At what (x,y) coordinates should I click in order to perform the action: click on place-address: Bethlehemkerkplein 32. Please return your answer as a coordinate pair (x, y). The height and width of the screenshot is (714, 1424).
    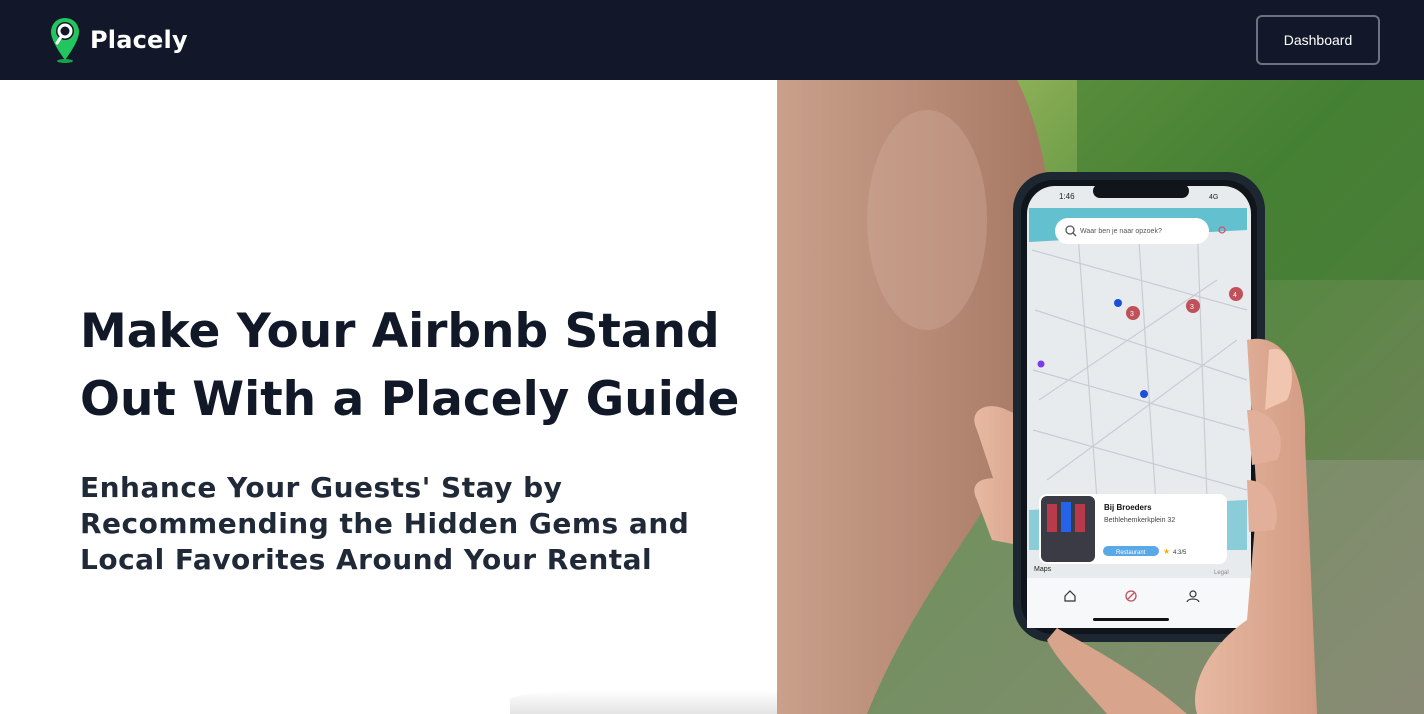
    Looking at the image, I should click on (1139, 520).